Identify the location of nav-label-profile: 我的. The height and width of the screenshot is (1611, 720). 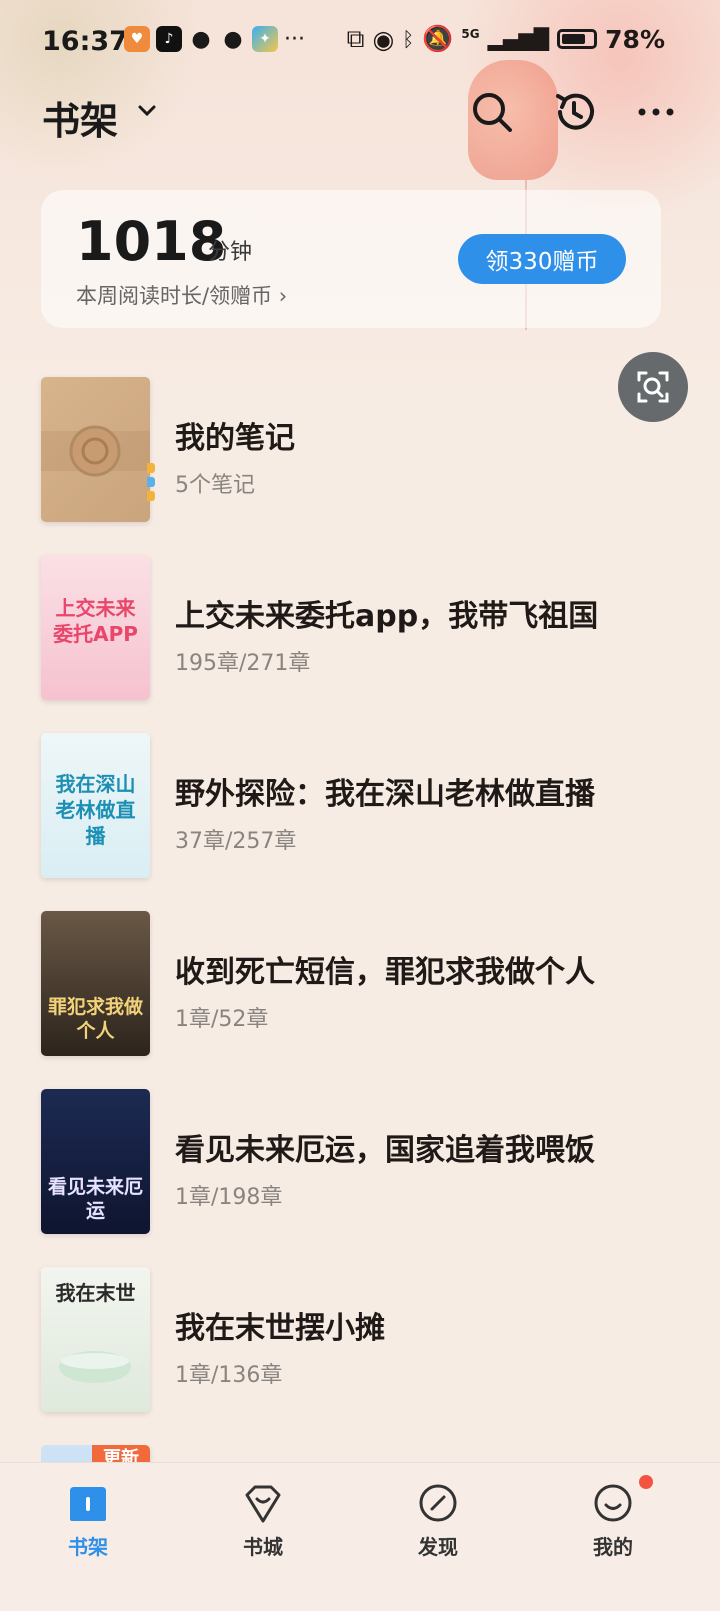
(613, 1547).